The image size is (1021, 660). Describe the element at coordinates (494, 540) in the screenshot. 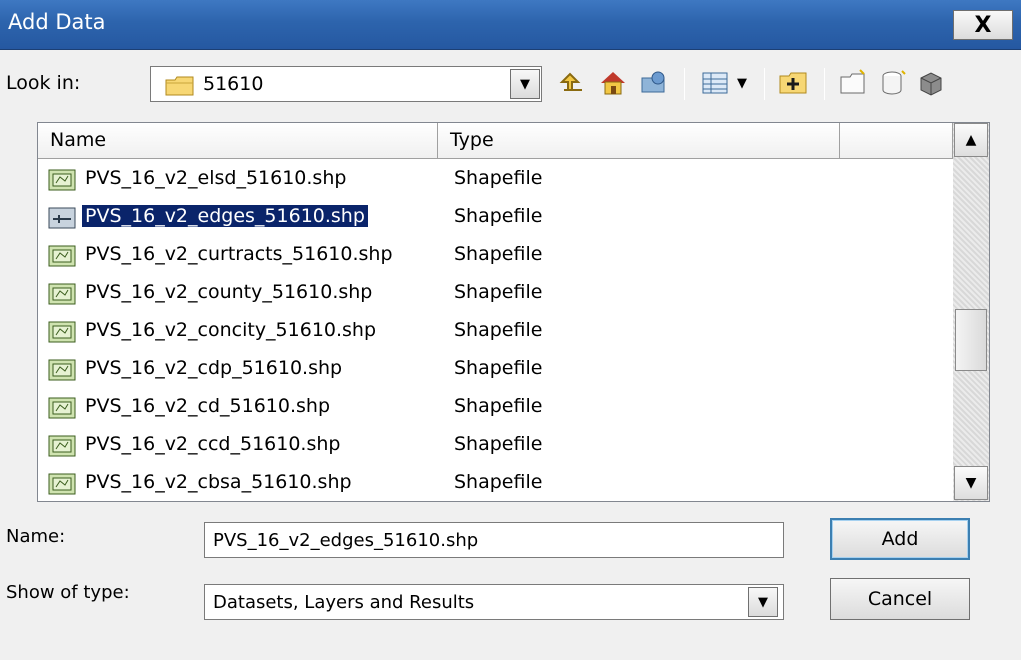

I see `name-input: PVS_16_v2_edges_51610.shp` at that location.